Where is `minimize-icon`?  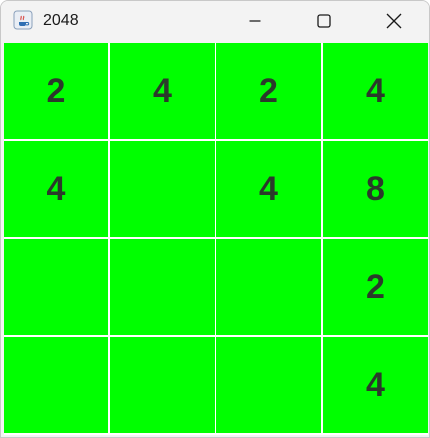
minimize-icon is located at coordinates (255, 21).